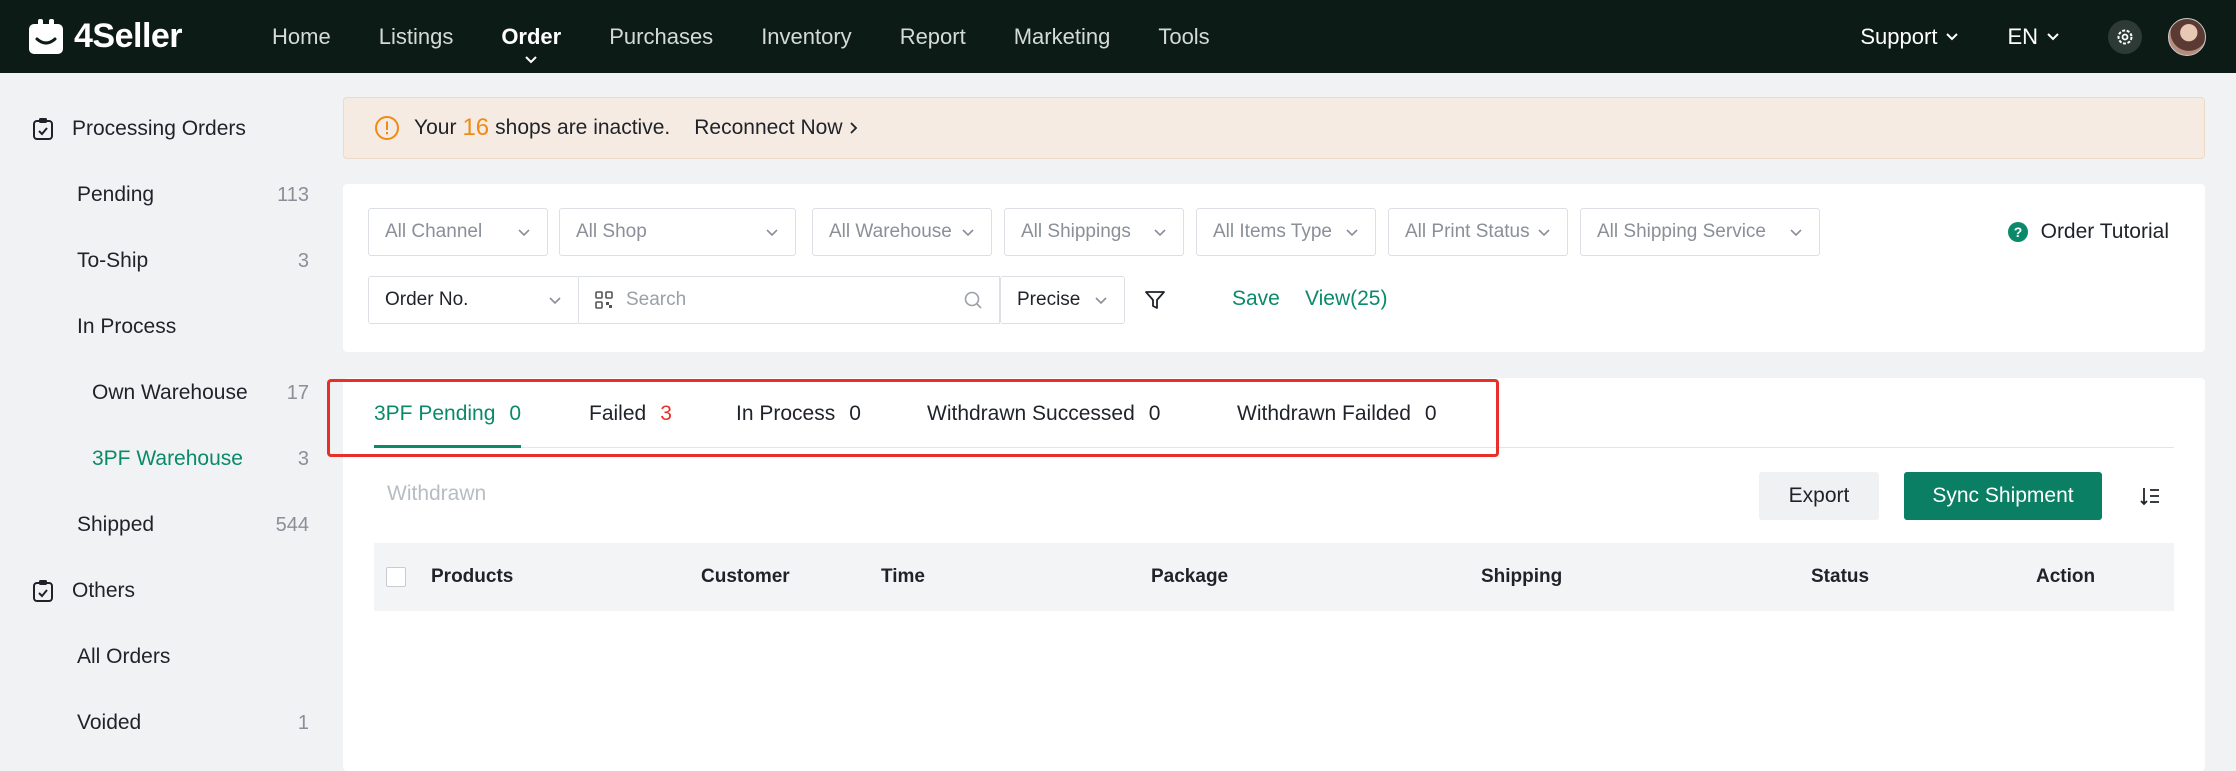 The width and height of the screenshot is (2236, 771). What do you see at coordinates (476, 127) in the screenshot?
I see `inactive-shop-count: 16` at bounding box center [476, 127].